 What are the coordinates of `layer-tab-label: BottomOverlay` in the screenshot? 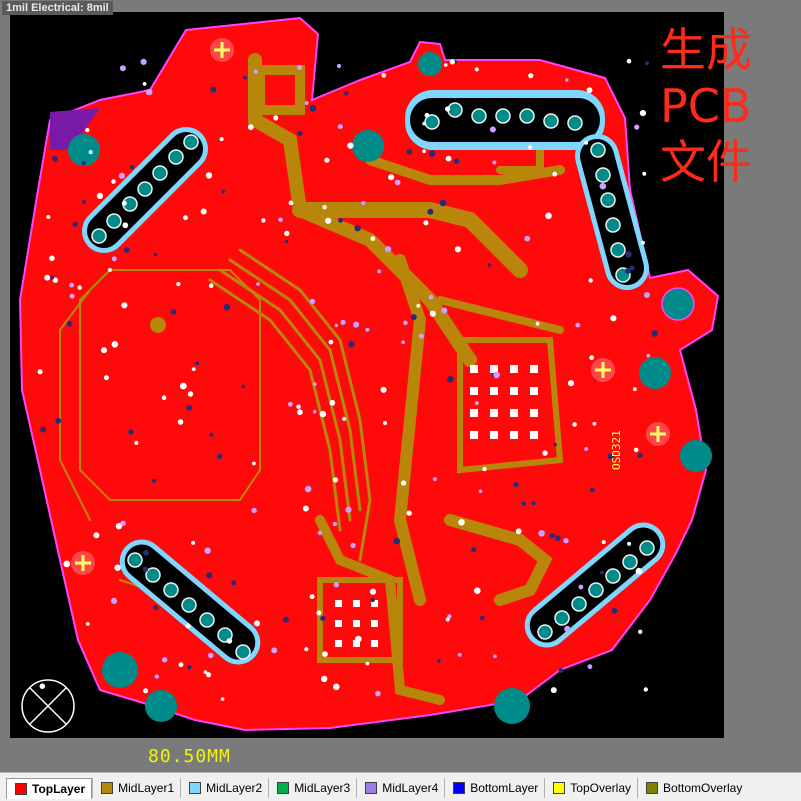 It's located at (703, 788).